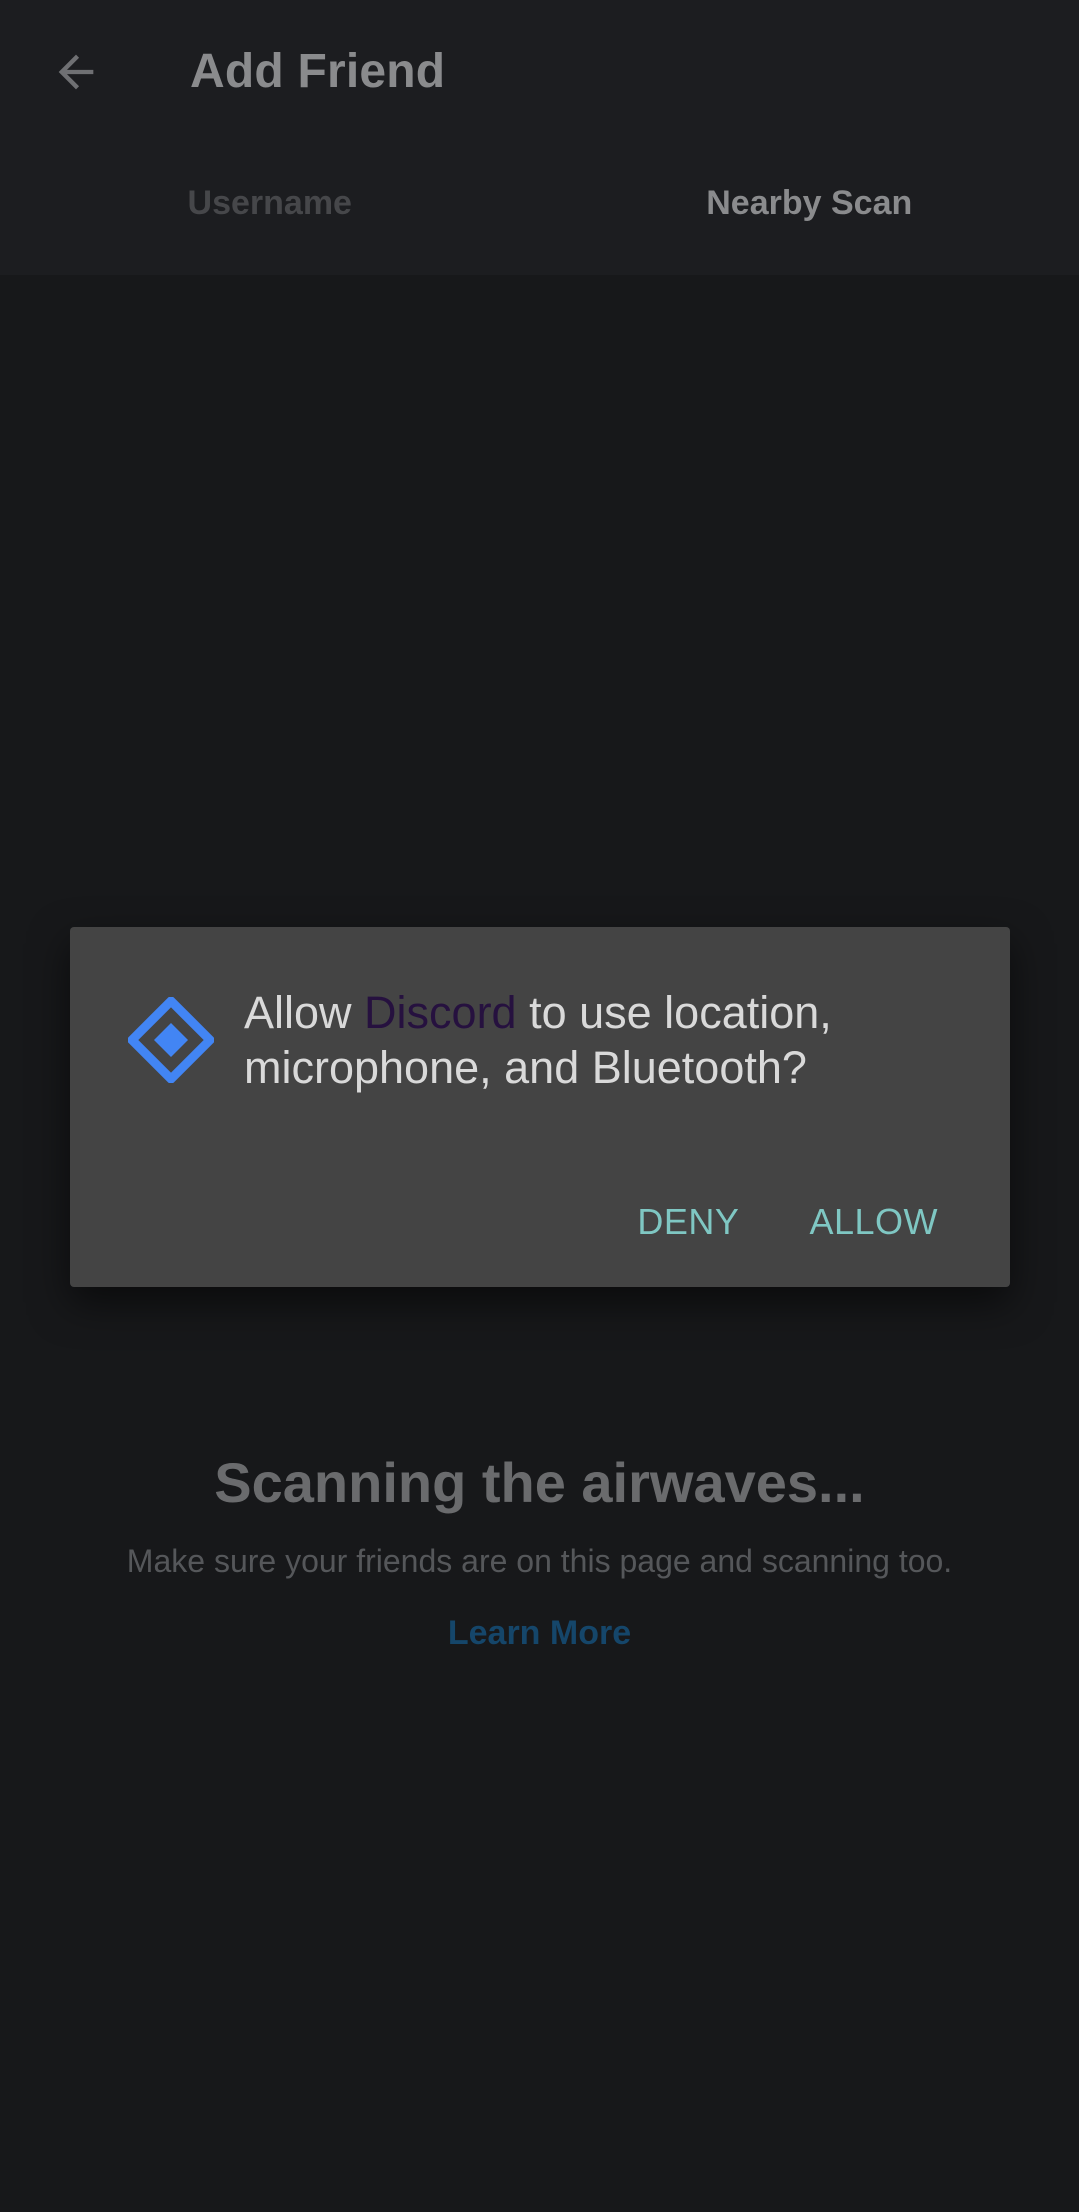  I want to click on tab-nearby-scan: Nearby Scan, so click(809, 215).